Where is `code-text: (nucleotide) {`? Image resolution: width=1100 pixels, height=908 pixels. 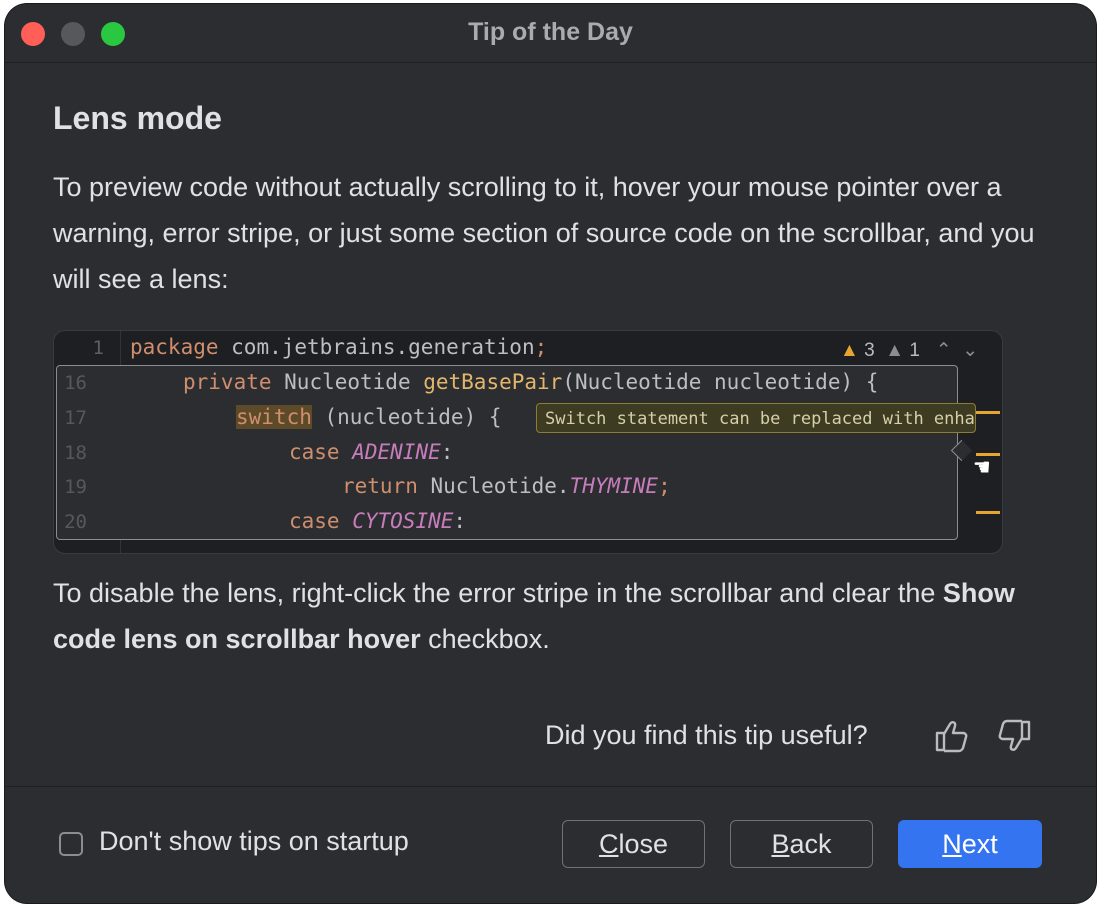
code-text: (nucleotide) { is located at coordinates (406, 417).